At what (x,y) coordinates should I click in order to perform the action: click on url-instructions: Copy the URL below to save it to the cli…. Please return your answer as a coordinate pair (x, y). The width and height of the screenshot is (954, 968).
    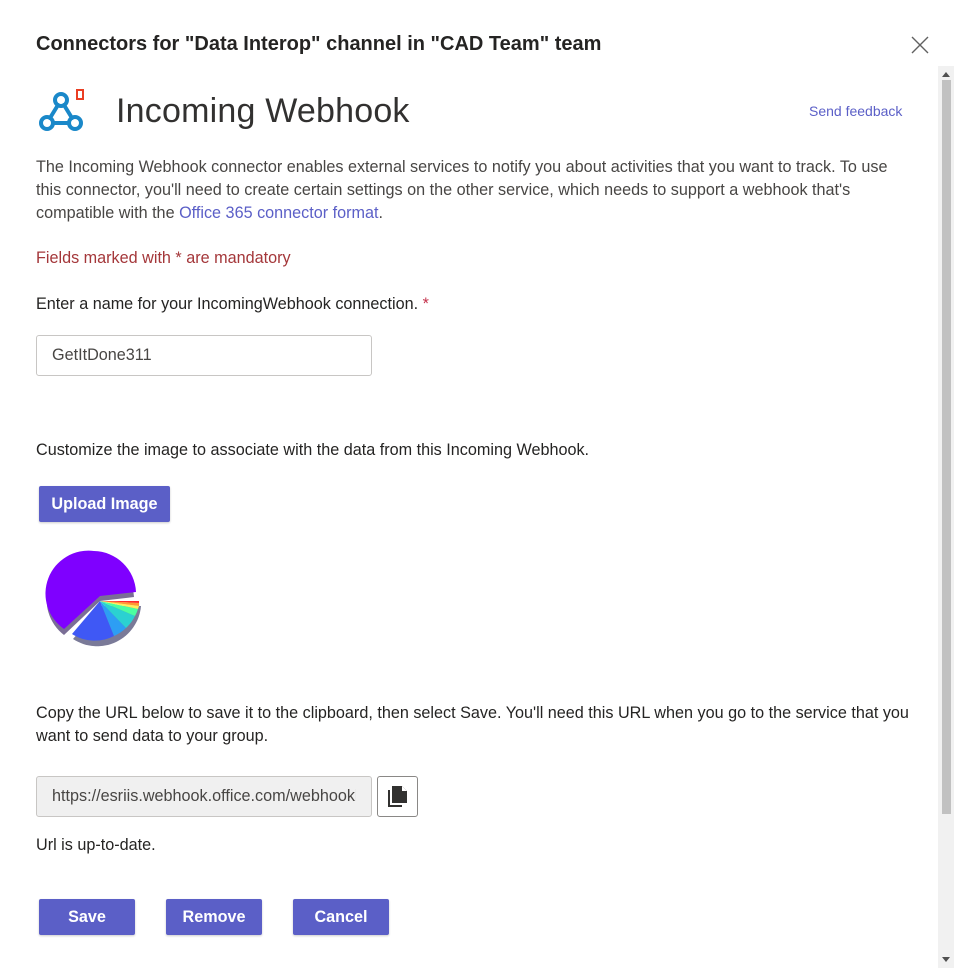
    Looking at the image, I should click on (472, 724).